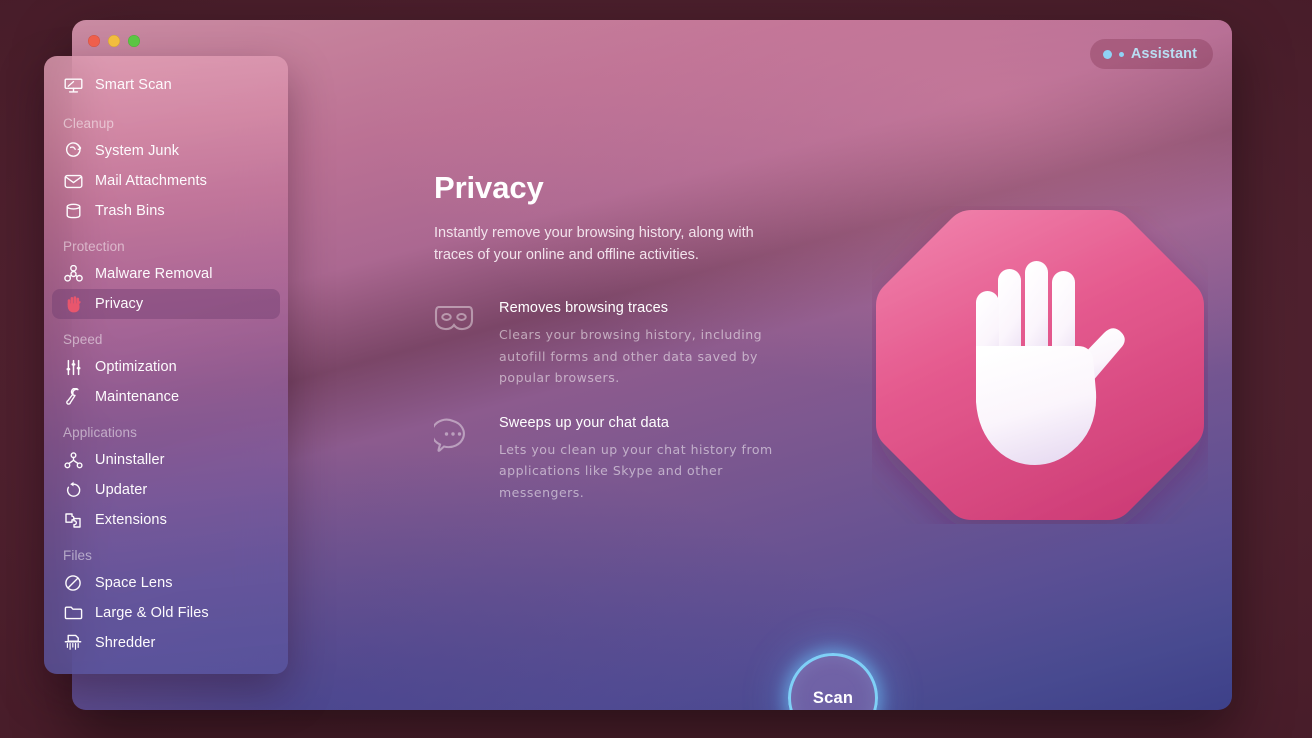 This screenshot has width=1312, height=738. Describe the element at coordinates (455, 459) in the screenshot. I see `chat-bubble-icon` at that location.